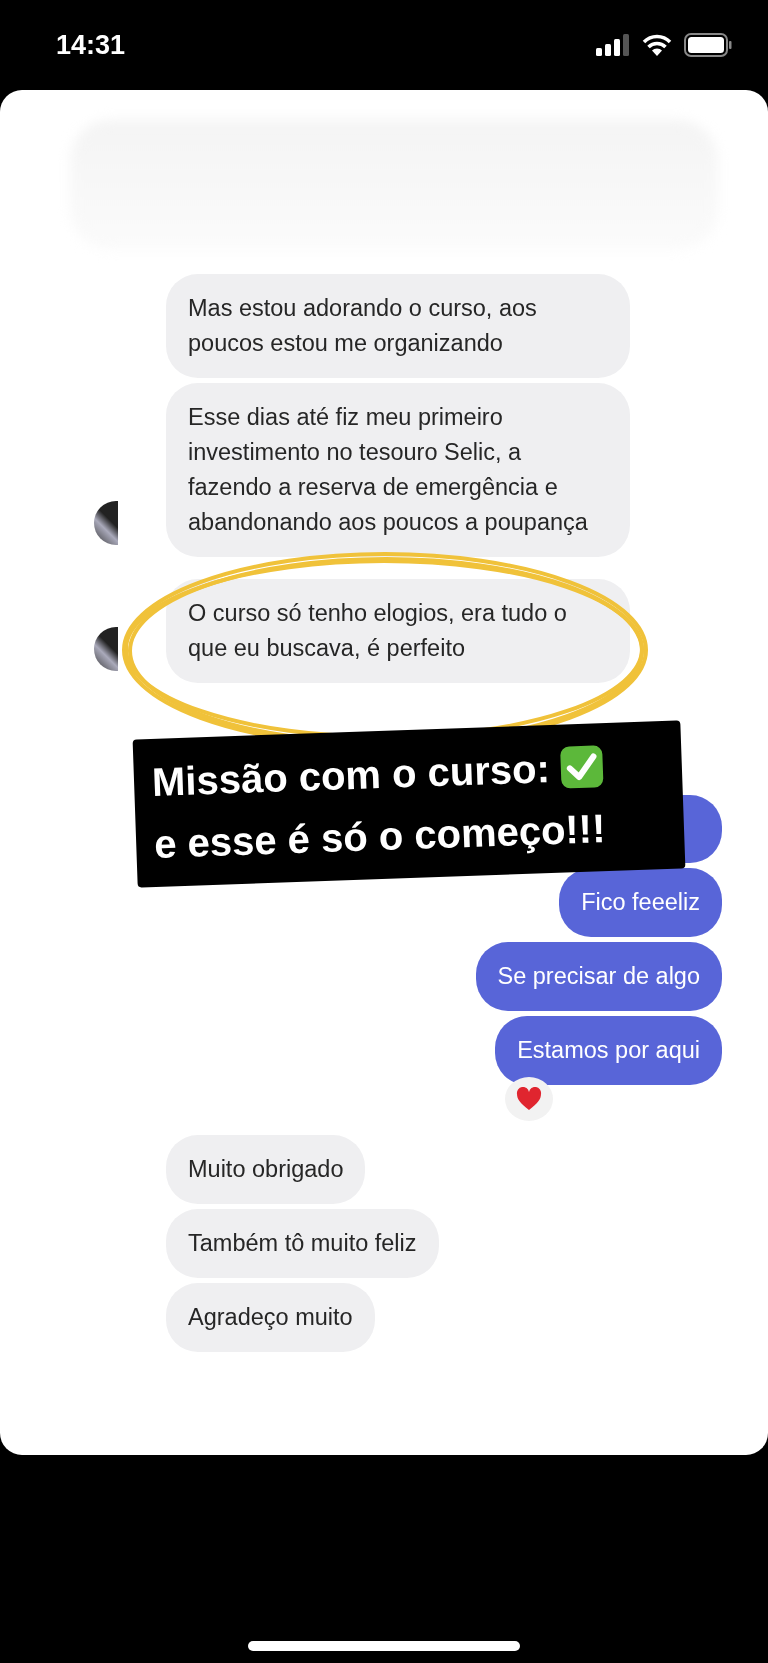  What do you see at coordinates (398, 470) in the screenshot?
I see `message-bubble: Esse dias até fiz meu primeiro investimento no tesouro Selic, a fazendo a reserva de emergência e abandonando aos poucos a poupança` at bounding box center [398, 470].